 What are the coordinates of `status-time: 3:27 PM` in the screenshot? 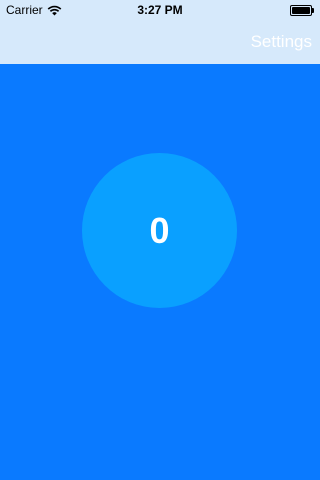 It's located at (160, 10).